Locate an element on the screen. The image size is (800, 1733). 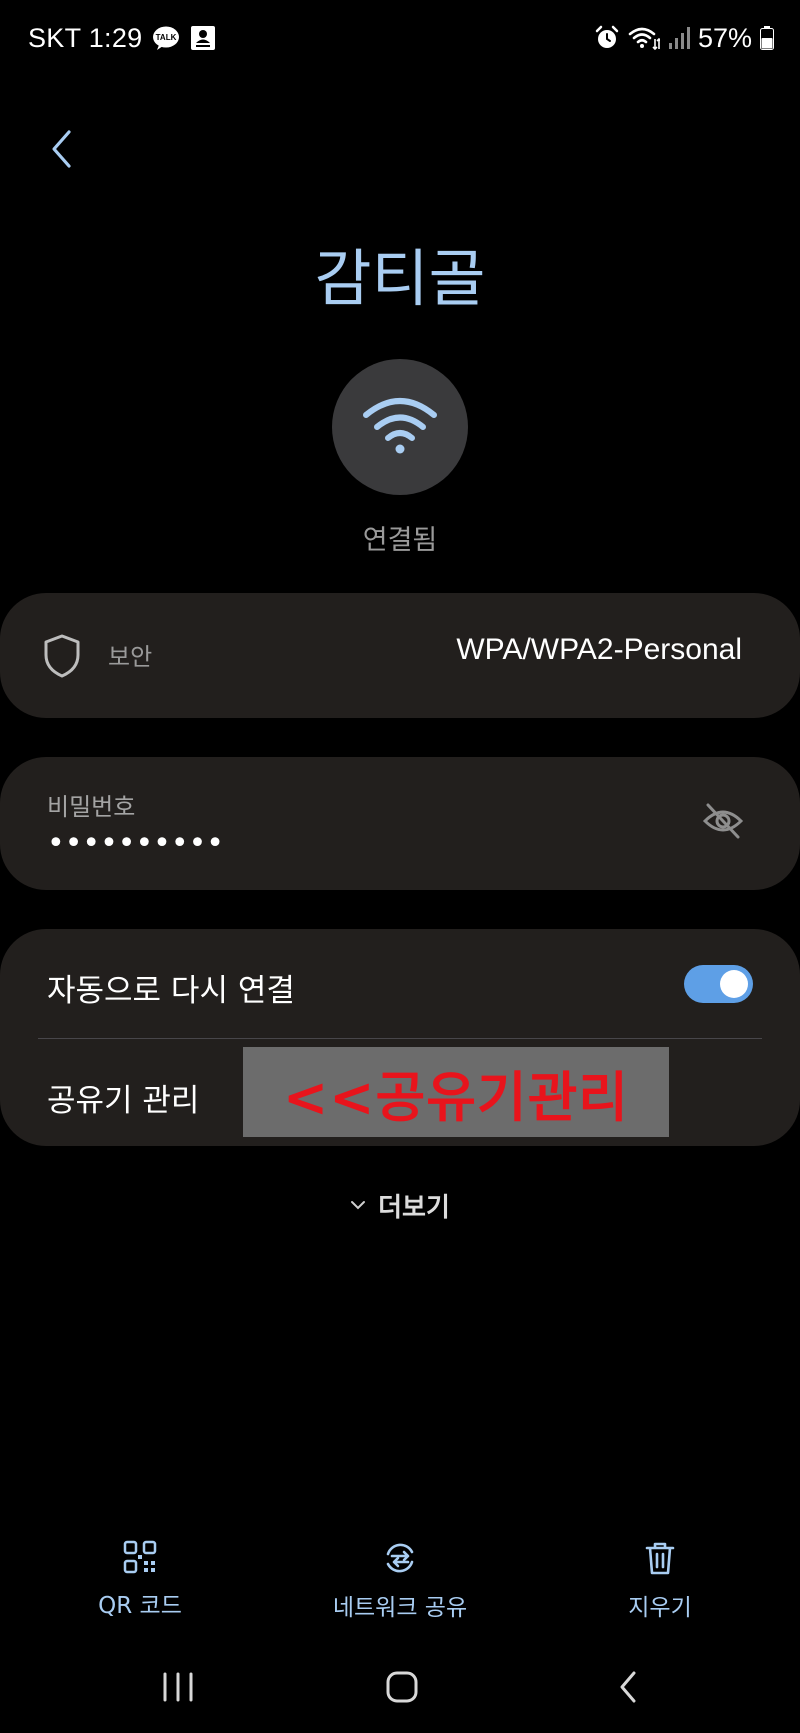
trash-icon is located at coordinates (660, 1560).